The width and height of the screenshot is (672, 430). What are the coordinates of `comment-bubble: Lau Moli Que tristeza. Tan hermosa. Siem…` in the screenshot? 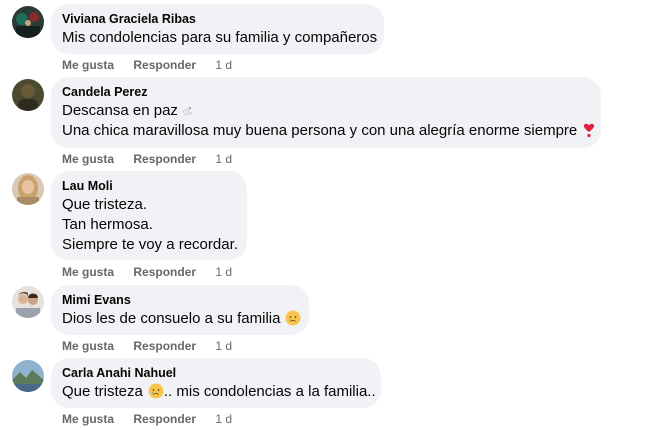 It's located at (149, 215).